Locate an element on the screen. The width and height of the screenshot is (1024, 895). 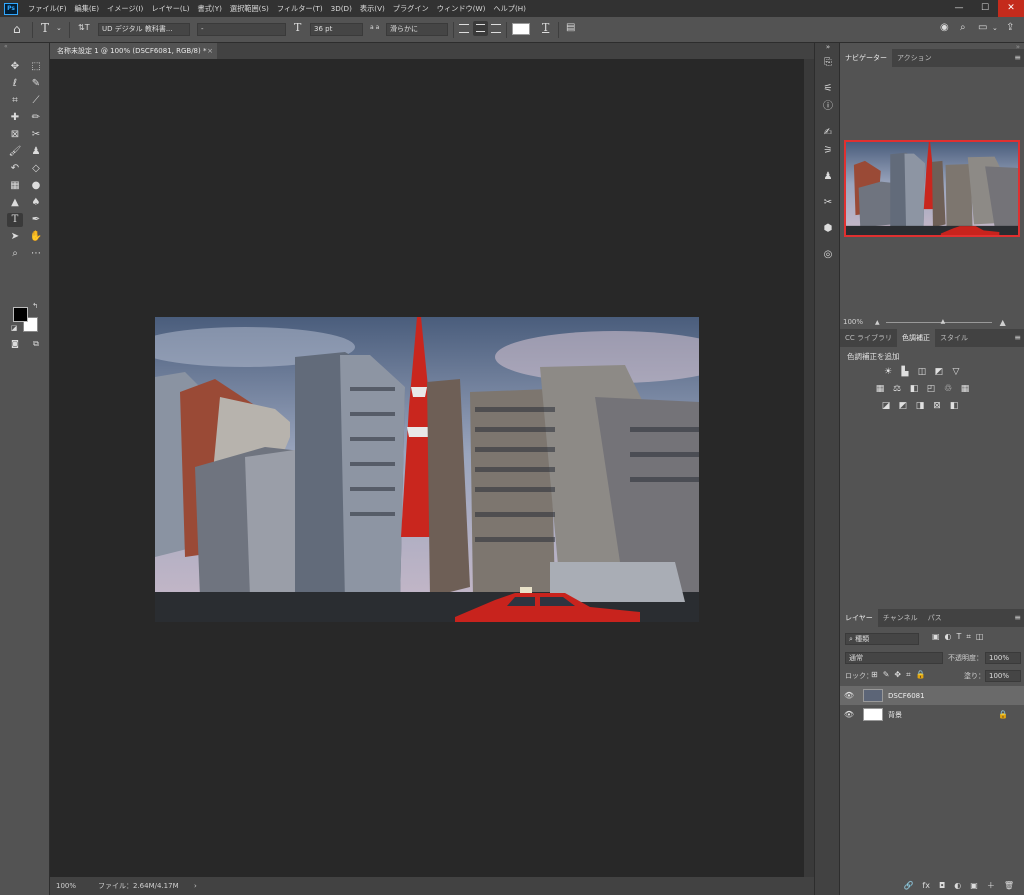
layer-row: 👁 DSCF6081 is located at coordinates (932, 695).